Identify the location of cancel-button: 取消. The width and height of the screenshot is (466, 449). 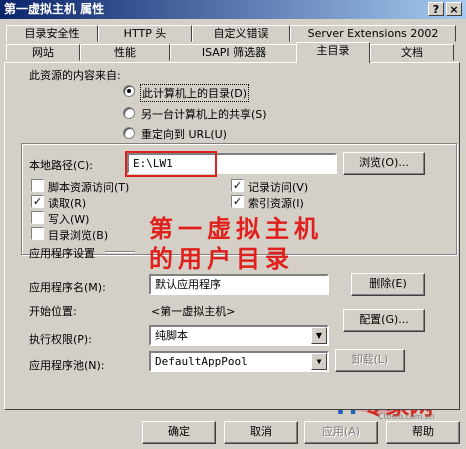
(261, 432).